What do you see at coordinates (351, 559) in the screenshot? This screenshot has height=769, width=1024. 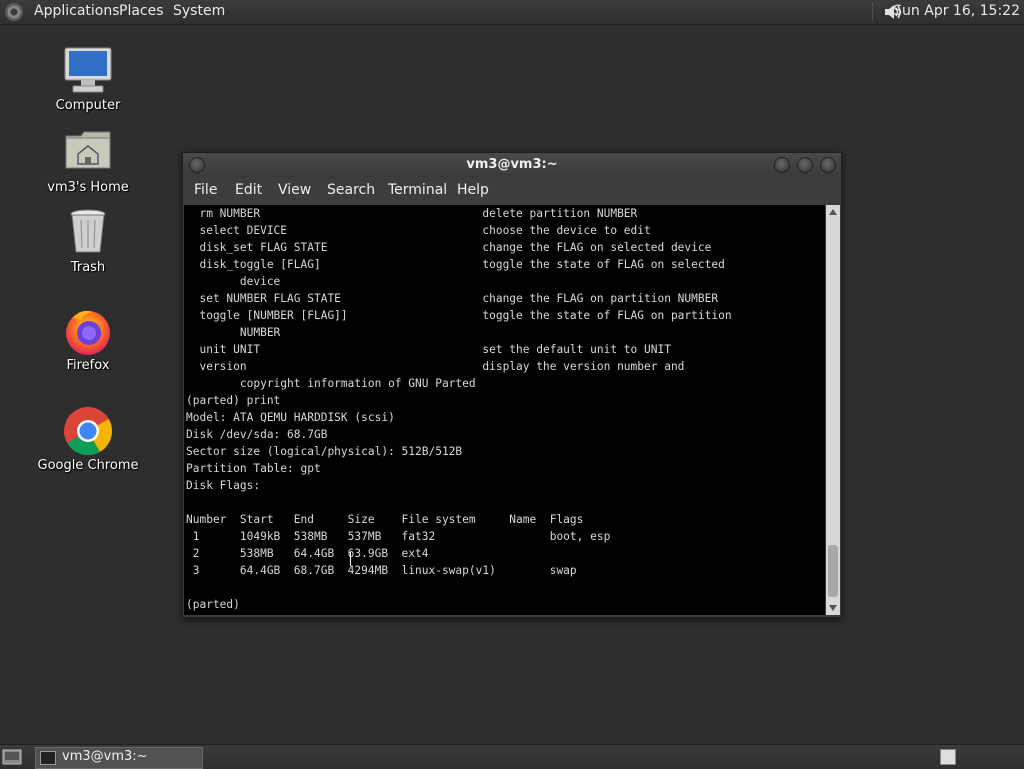 I see `mouse-ibeam-cursor` at bounding box center [351, 559].